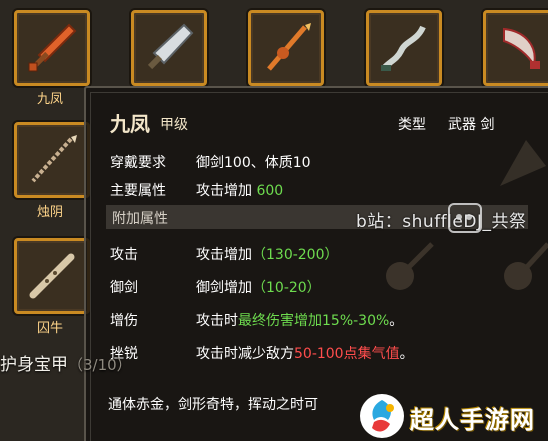 Image resolution: width=548 pixels, height=441 pixels. What do you see at coordinates (124, 255) in the screenshot?
I see `row-key: 攻击` at bounding box center [124, 255].